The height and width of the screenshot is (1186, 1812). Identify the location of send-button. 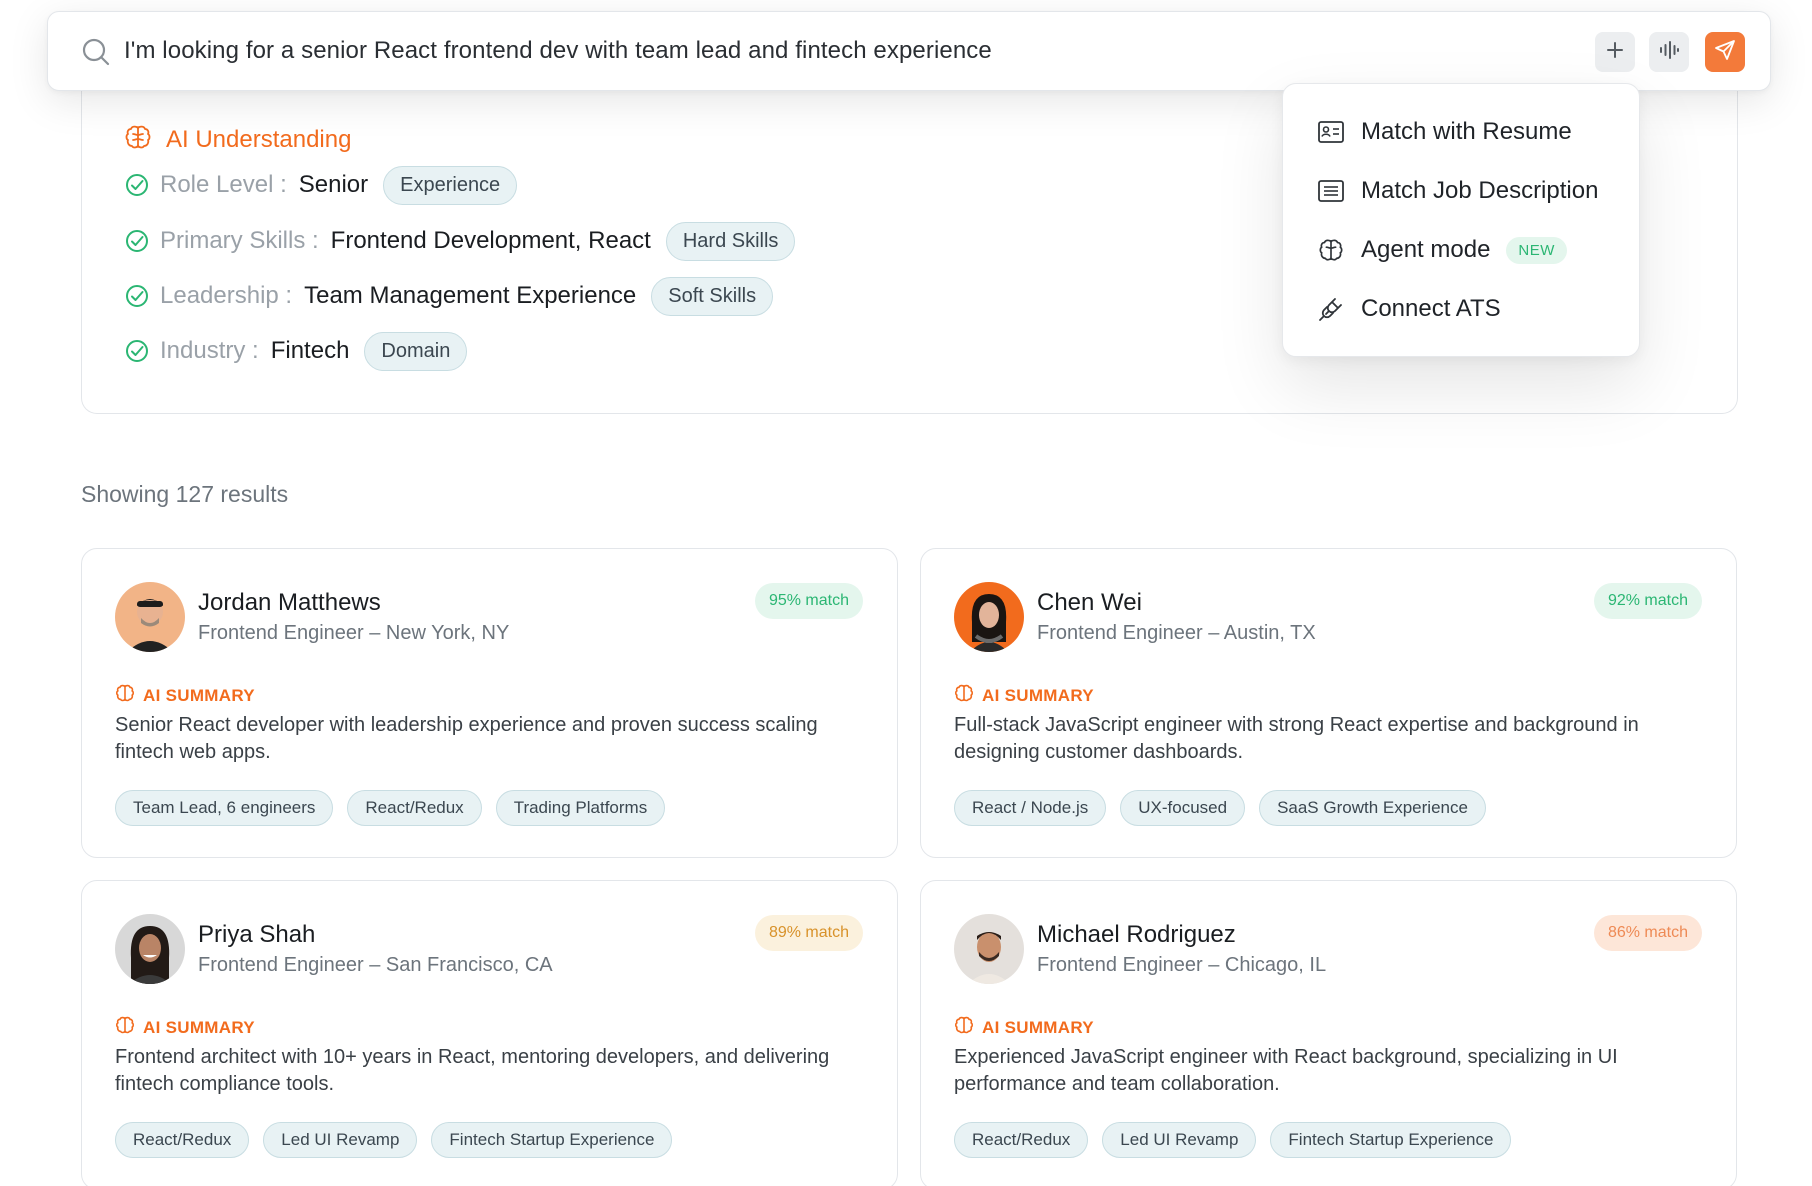
(1725, 52).